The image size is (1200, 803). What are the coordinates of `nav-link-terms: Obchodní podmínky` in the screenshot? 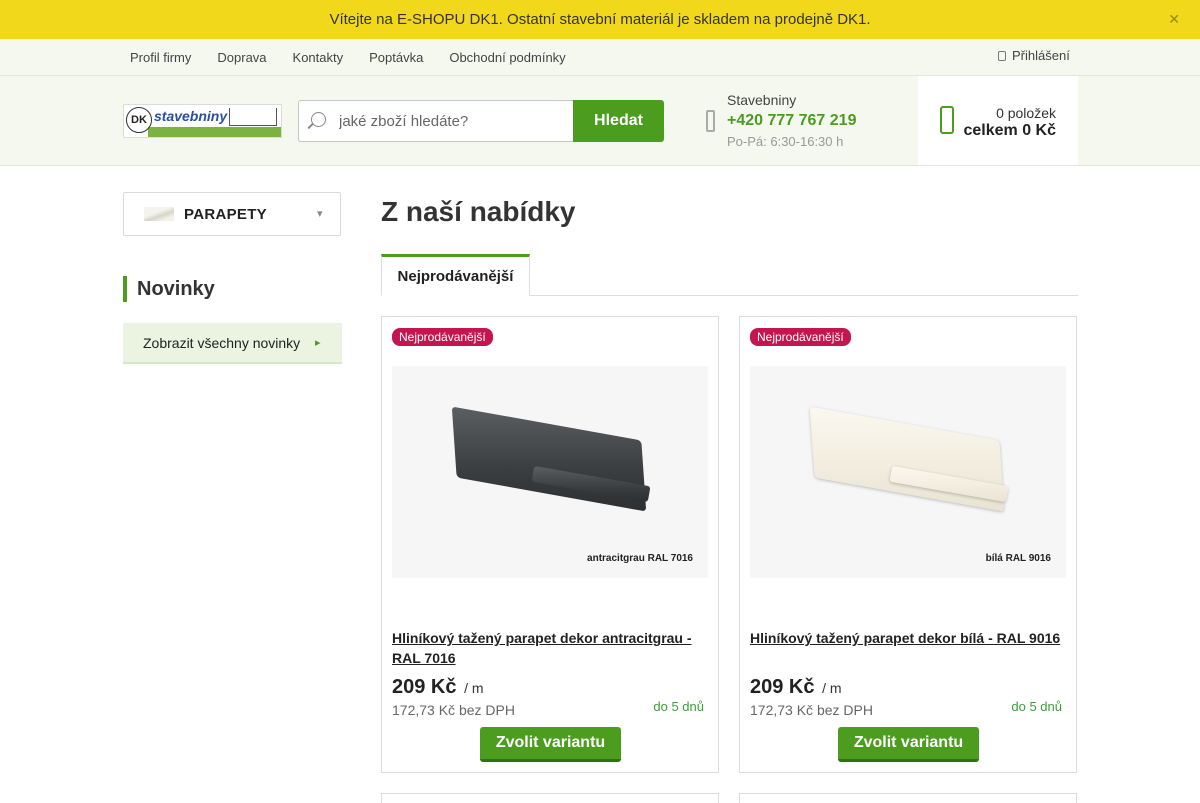 It's located at (507, 57).